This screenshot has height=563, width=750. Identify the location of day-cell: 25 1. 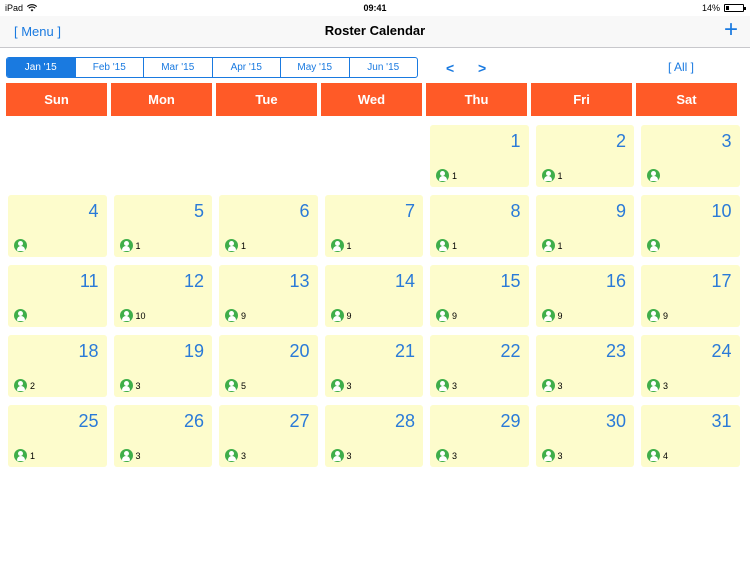
(57, 436).